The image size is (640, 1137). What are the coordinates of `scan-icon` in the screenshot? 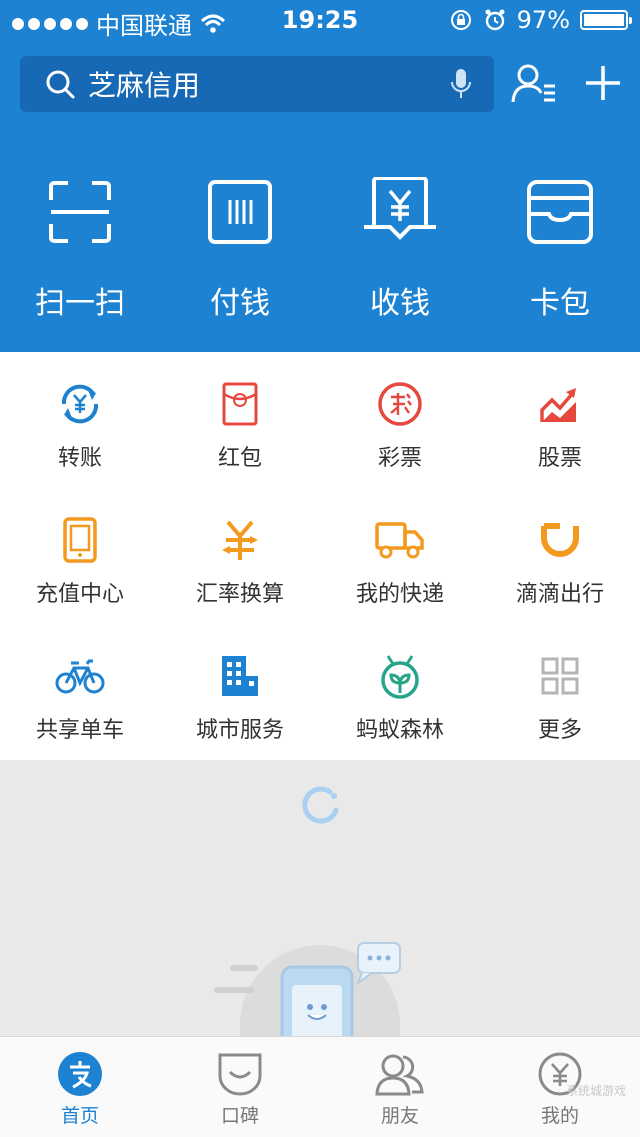 It's located at (80, 212).